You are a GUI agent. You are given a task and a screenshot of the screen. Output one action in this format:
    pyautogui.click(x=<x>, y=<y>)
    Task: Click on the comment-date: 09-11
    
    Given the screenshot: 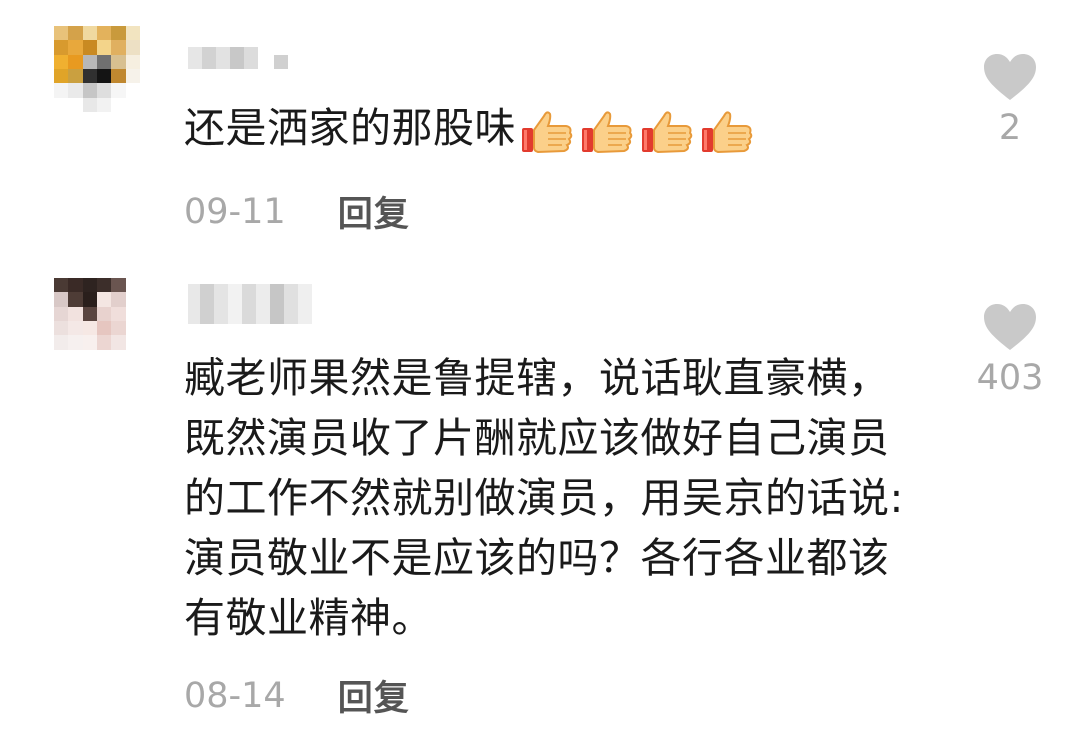 What is the action you would take?
    pyautogui.click(x=235, y=211)
    